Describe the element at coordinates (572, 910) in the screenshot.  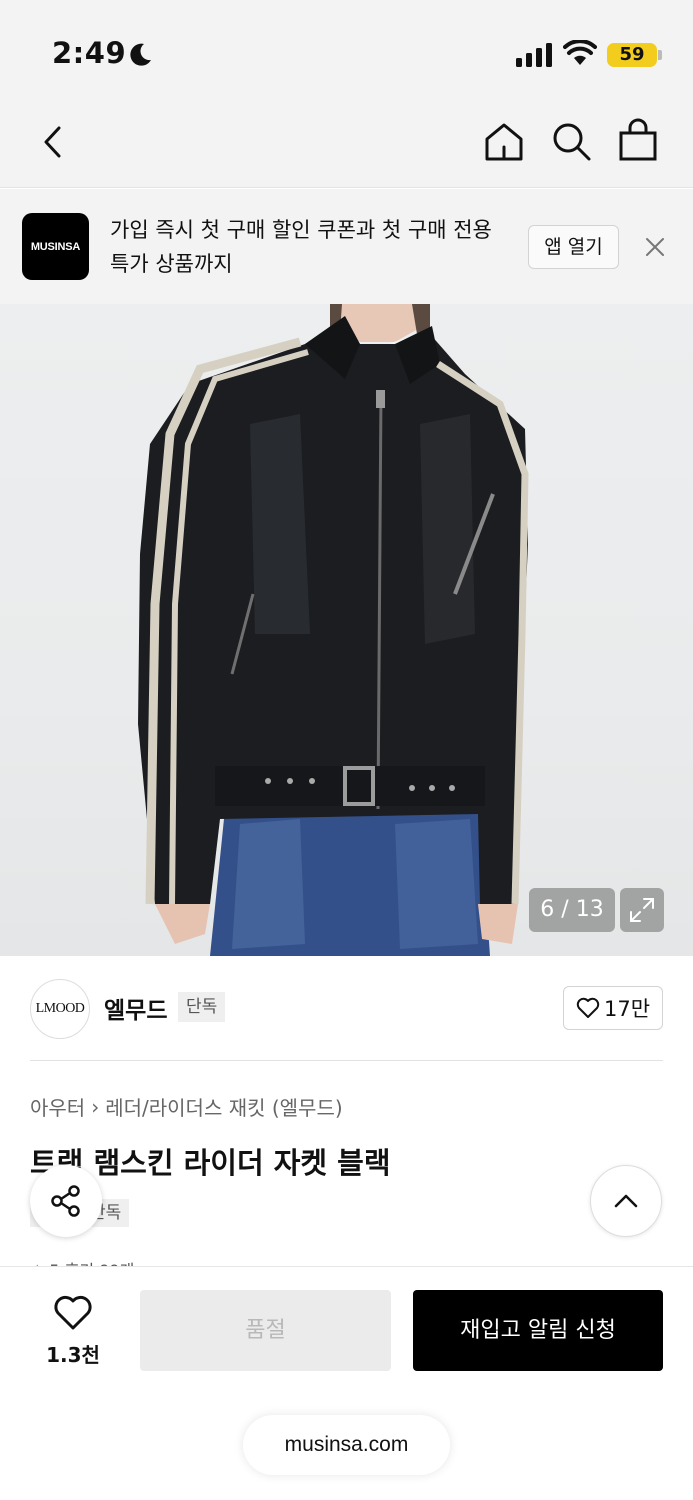
I see `image-counter: 6 / 13` at that location.